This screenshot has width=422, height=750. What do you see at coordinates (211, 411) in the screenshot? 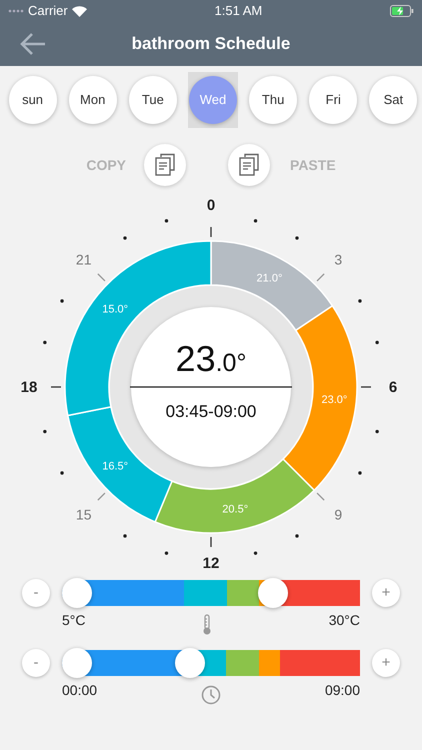
I see `time-range: 03:45-09:00` at bounding box center [211, 411].